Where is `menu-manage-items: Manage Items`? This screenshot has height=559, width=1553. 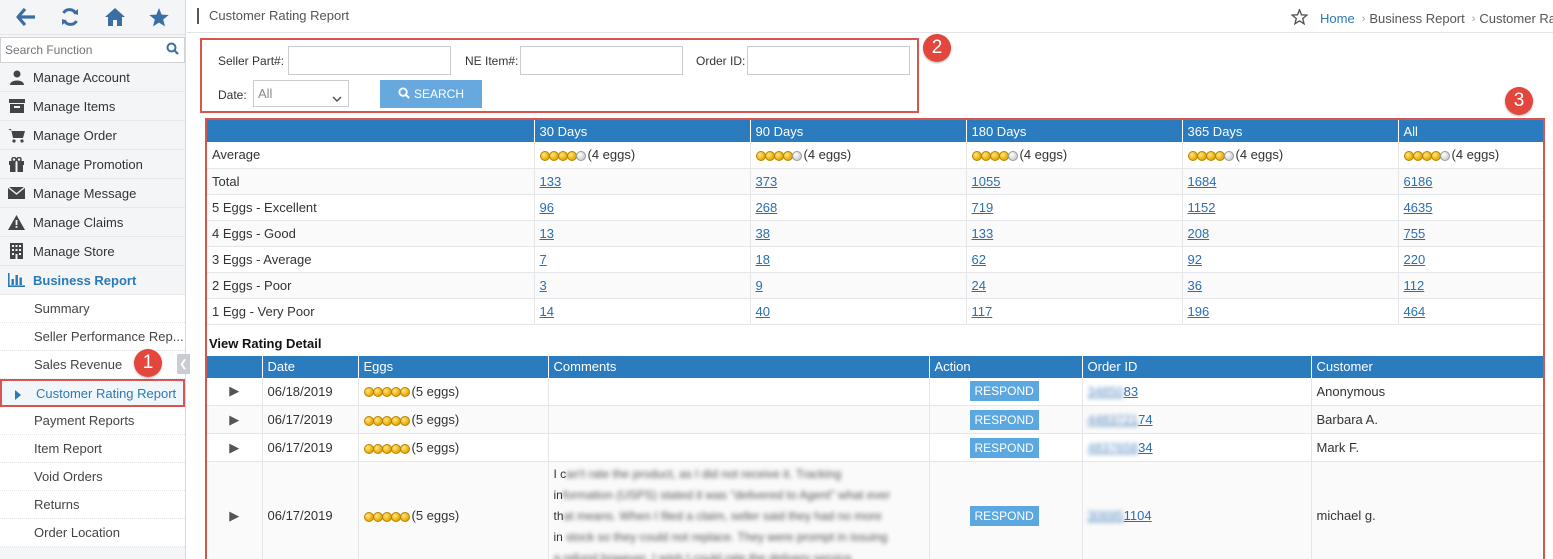 menu-manage-items: Manage Items is located at coordinates (92, 106).